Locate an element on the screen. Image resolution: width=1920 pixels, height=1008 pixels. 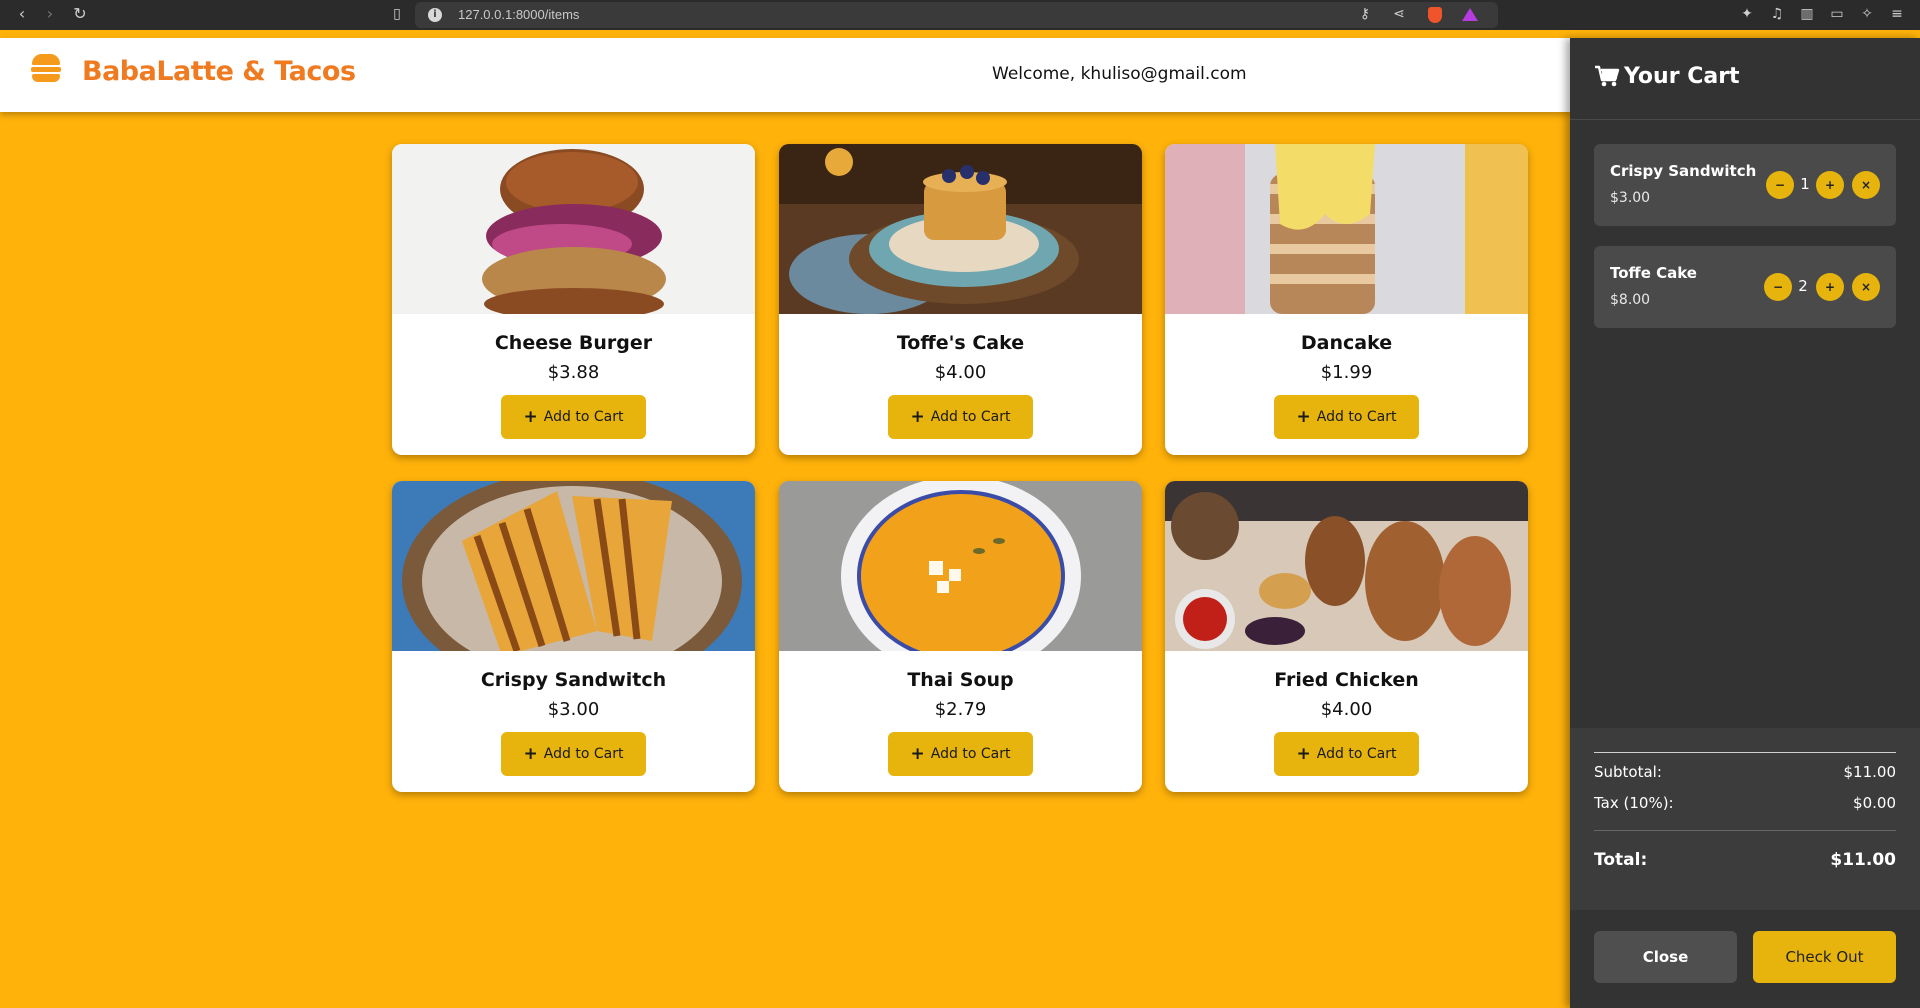
product-price: $3.00 is located at coordinates (573, 709).